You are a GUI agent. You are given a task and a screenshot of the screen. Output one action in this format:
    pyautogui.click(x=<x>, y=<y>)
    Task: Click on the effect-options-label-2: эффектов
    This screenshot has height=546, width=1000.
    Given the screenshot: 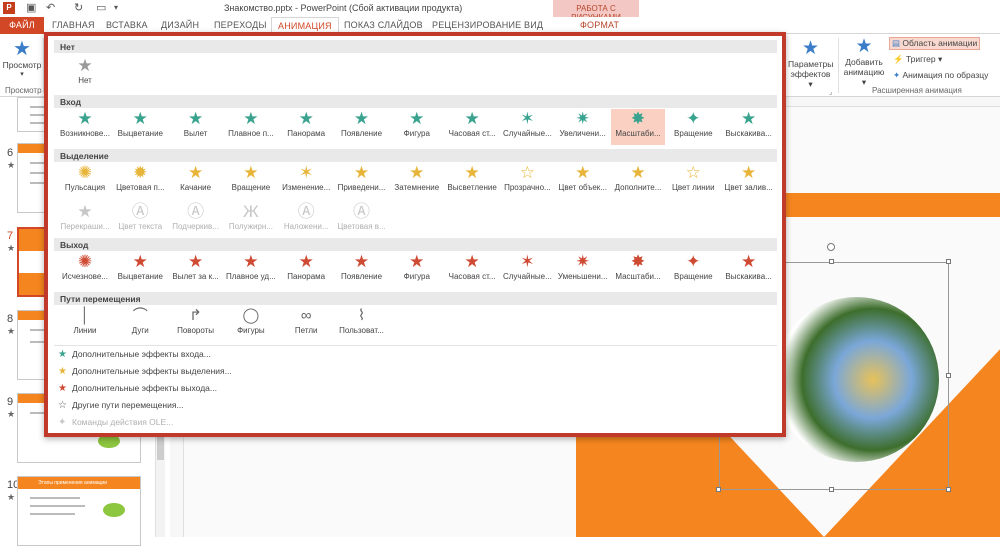 What is the action you would take?
    pyautogui.click(x=810, y=74)
    